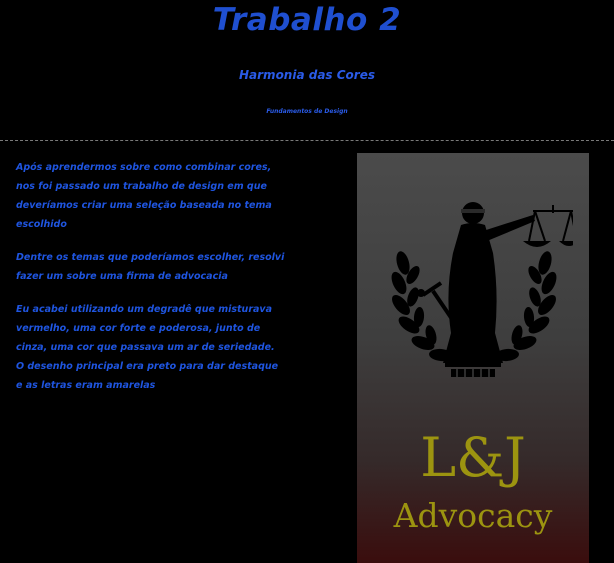 This screenshot has height=563, width=614. I want to click on page-title: Trabalho 2, so click(307, 20).